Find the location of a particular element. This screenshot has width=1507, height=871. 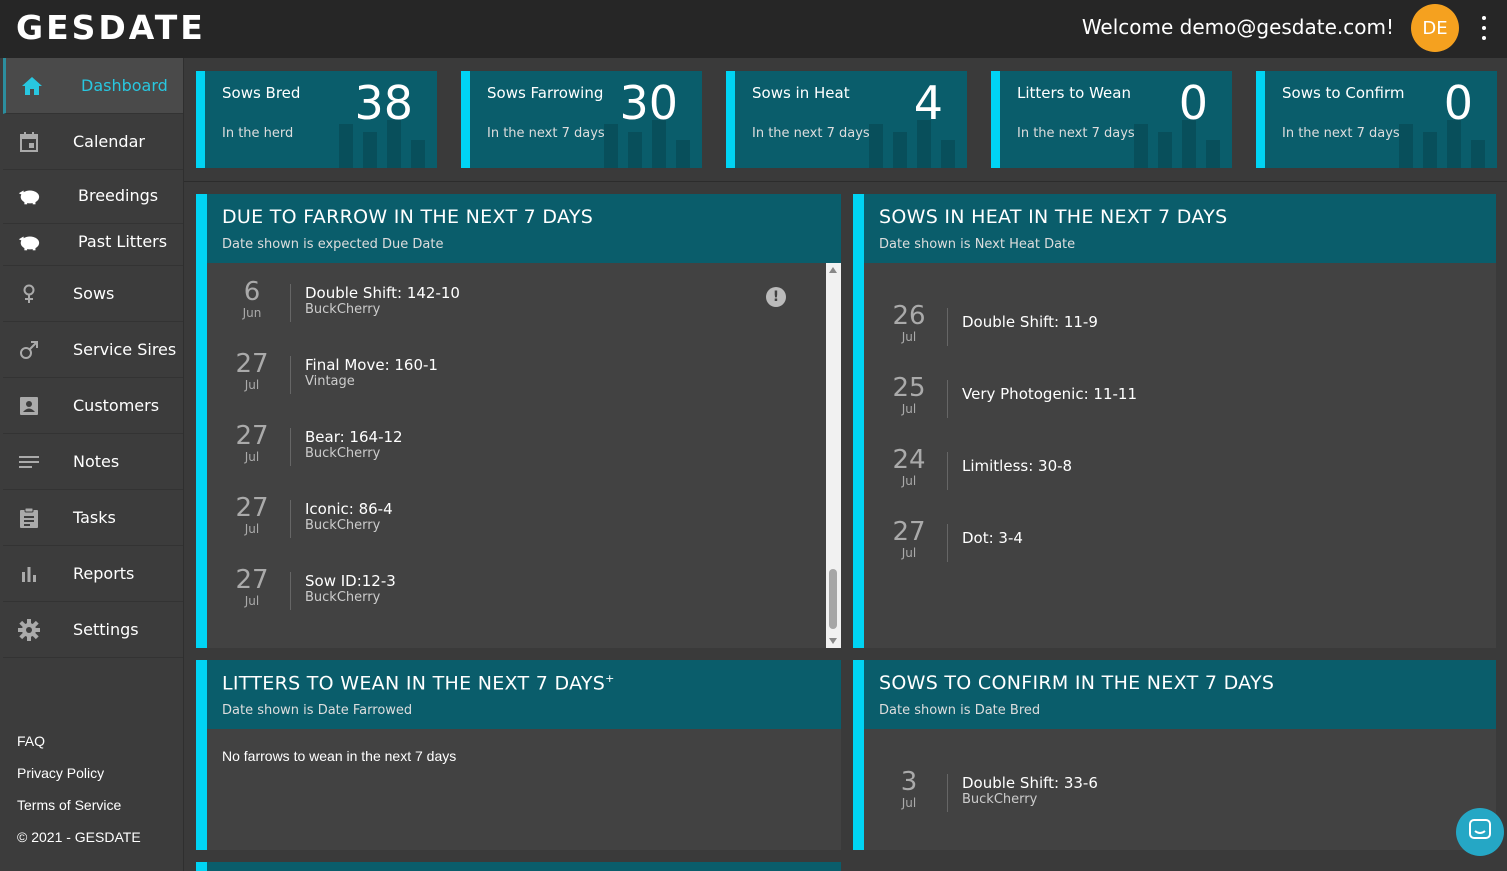

panel-subtitle: Date shown is Date Bred is located at coordinates (960, 710).